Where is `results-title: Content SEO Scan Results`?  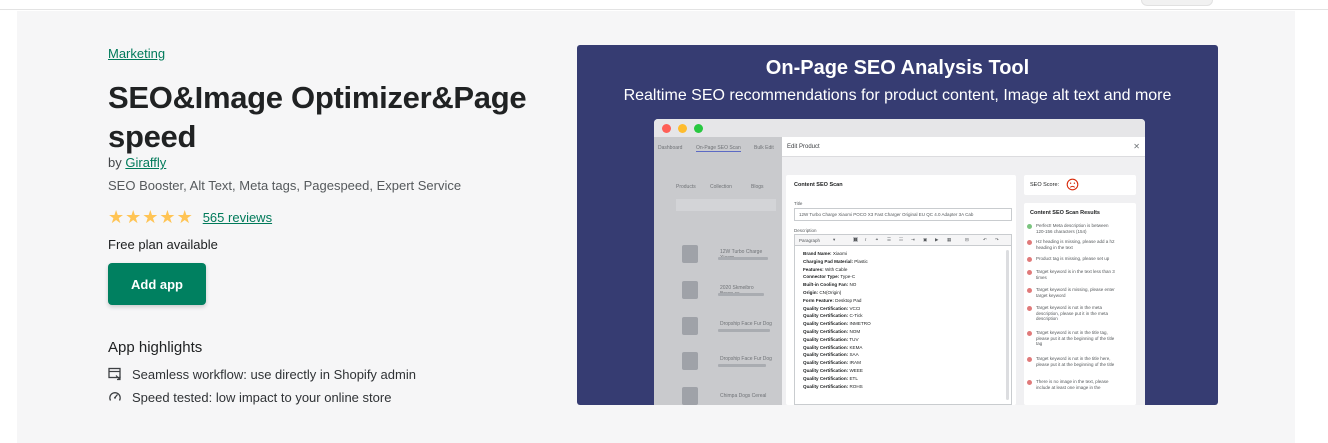
results-title: Content SEO Scan Results is located at coordinates (1065, 213).